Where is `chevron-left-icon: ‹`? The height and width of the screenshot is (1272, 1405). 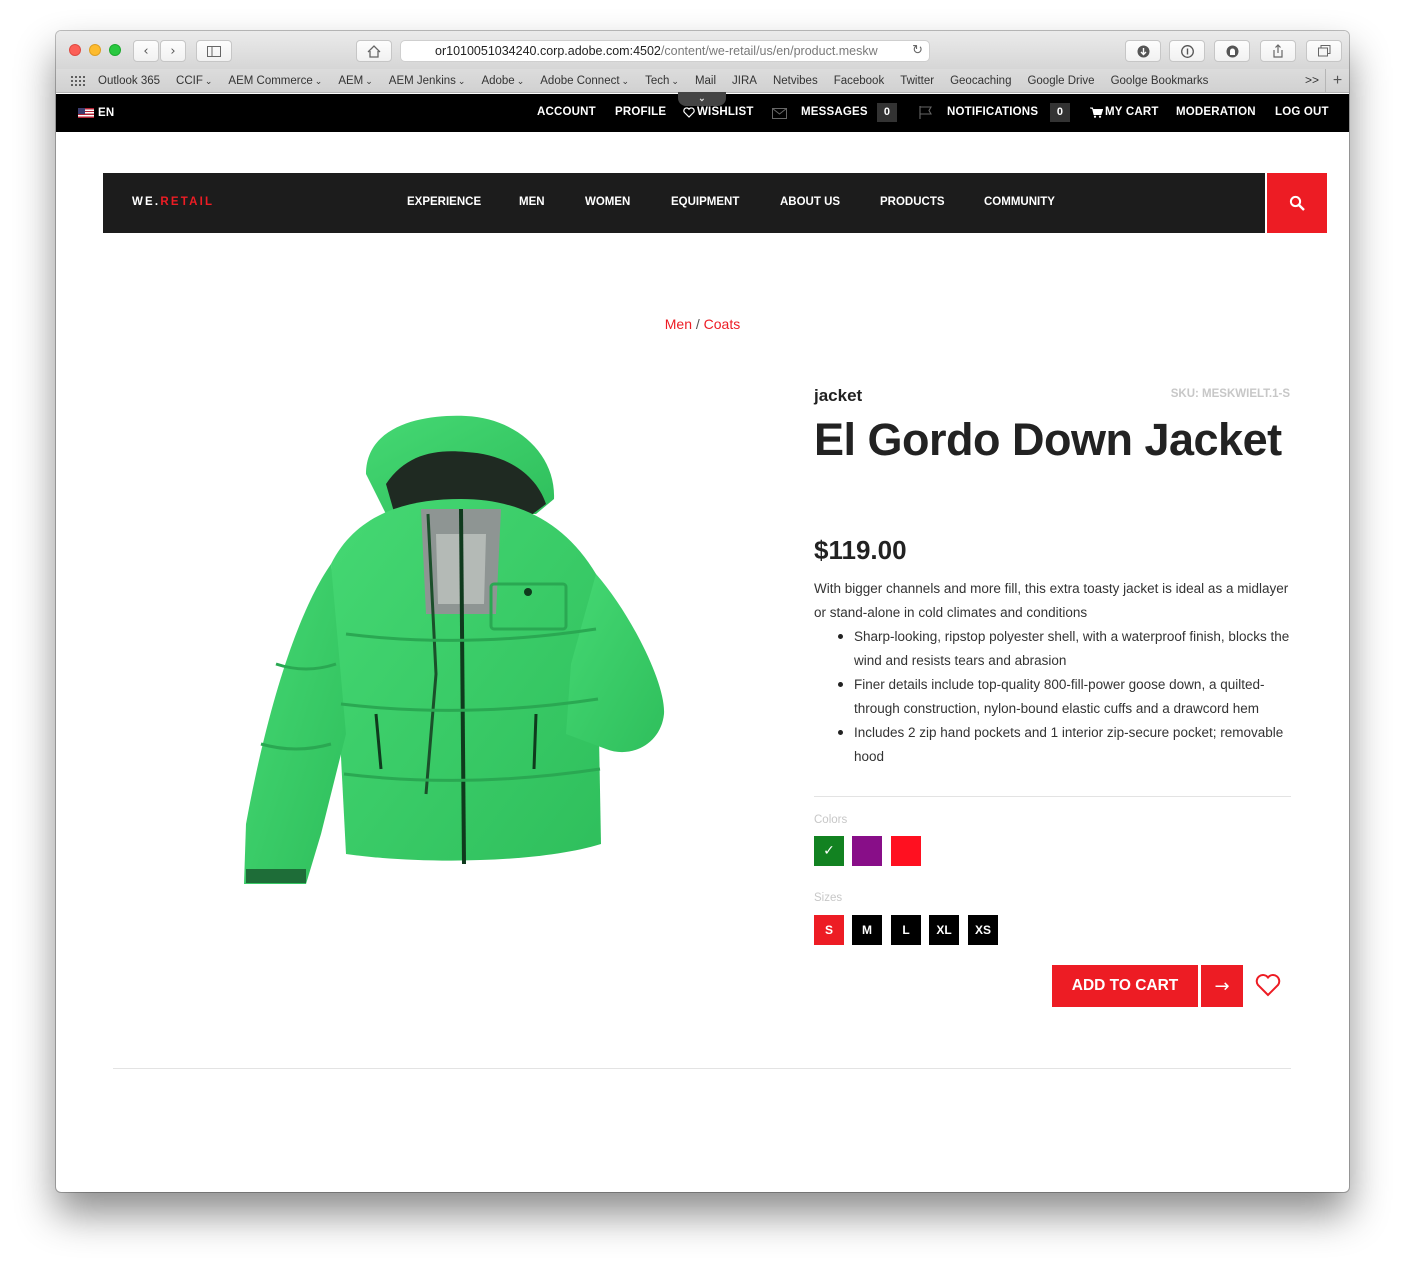 chevron-left-icon: ‹ is located at coordinates (146, 51).